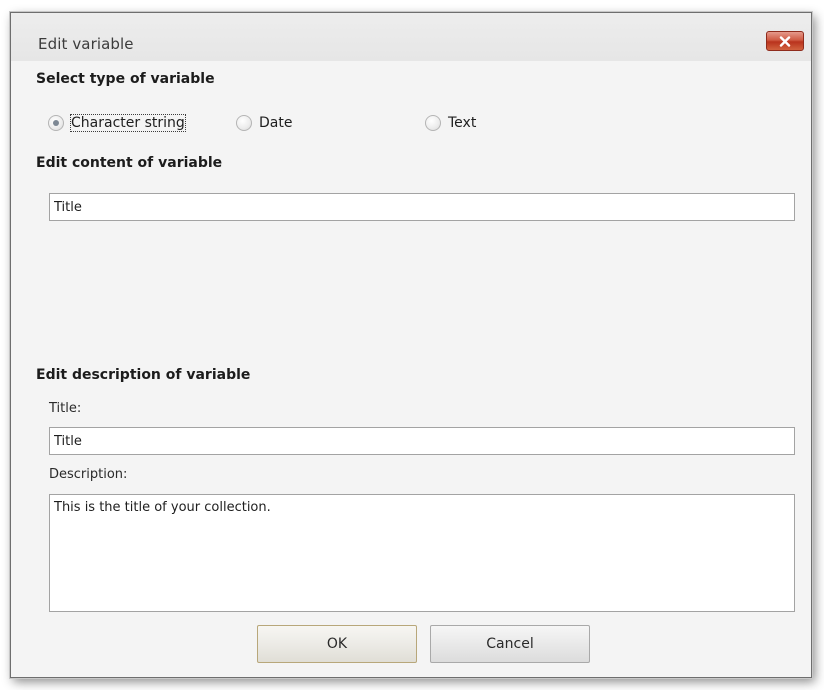  I want to click on description-section-heading: Edit description of variable, so click(143, 375).